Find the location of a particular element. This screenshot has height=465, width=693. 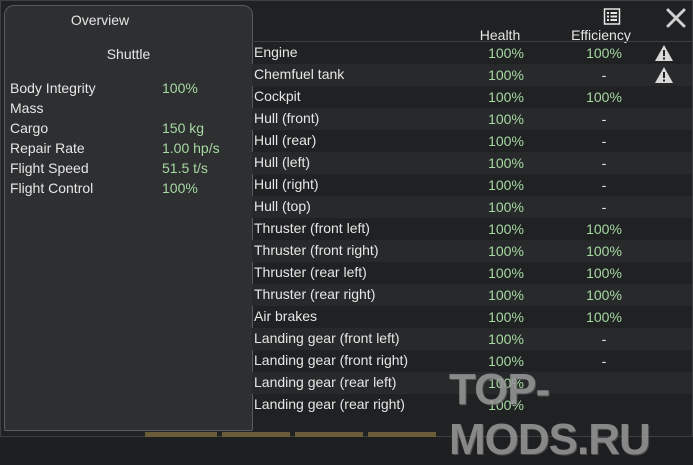

table-row: Cockpit 100% 100% is located at coordinates (472, 97).